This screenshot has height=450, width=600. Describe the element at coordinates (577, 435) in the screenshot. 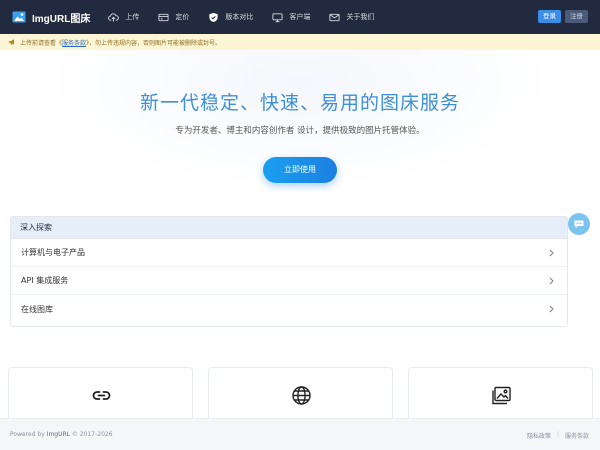

I see `terms-of-service-link: 服务条款` at that location.